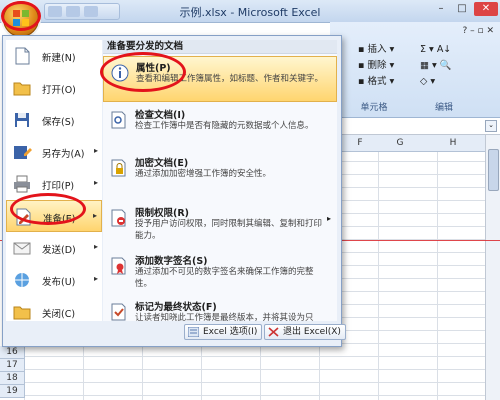 The width and height of the screenshot is (500, 400). Describe the element at coordinates (444, 49) in the screenshot. I see `sort-icon: A↓` at that location.